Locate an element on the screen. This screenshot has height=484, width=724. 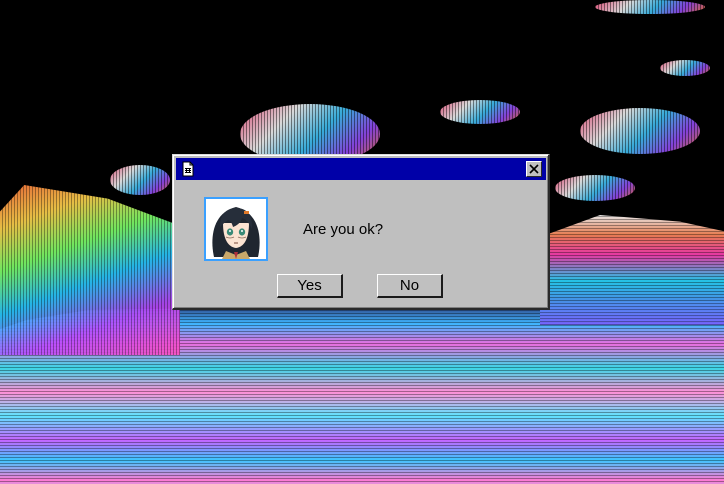
dialog-titlebar is located at coordinates (361, 169).